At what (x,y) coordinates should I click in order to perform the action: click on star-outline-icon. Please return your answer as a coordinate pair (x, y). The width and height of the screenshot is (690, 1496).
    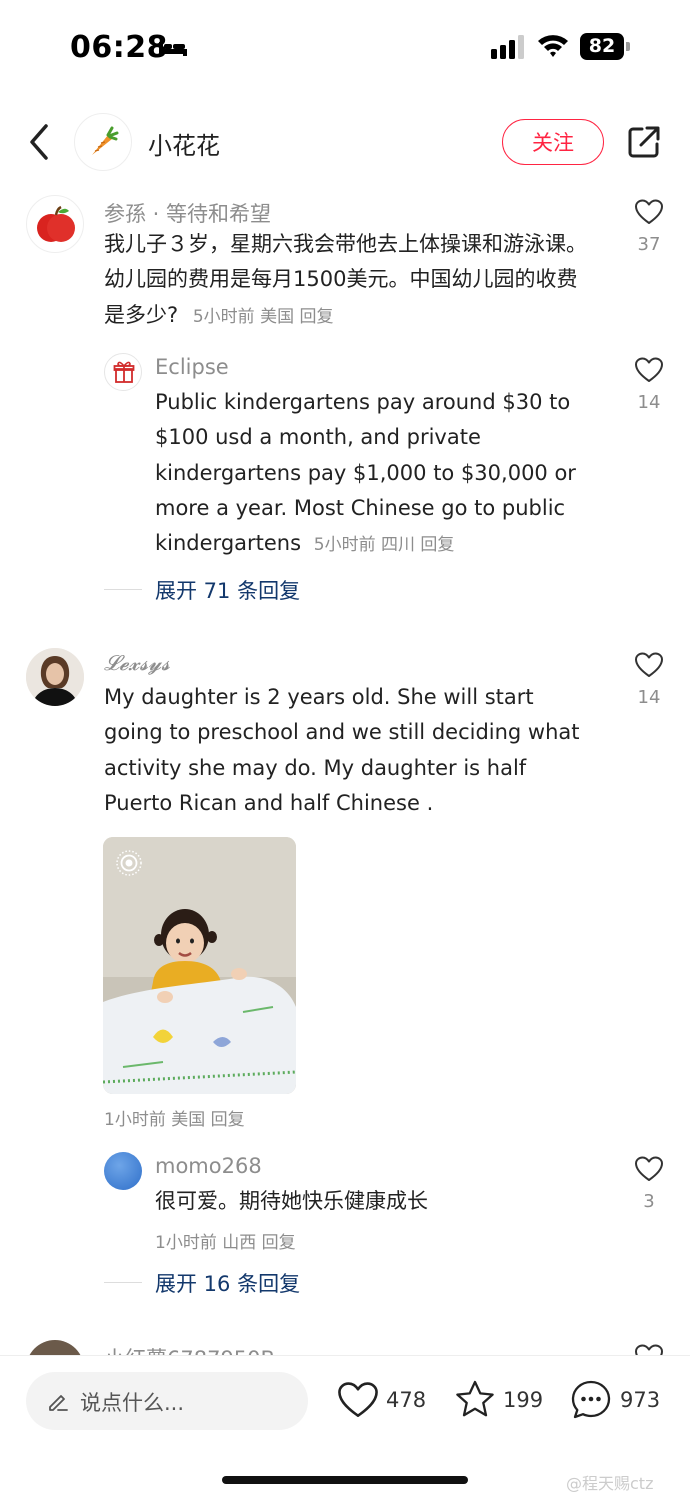
    Looking at the image, I should click on (475, 1398).